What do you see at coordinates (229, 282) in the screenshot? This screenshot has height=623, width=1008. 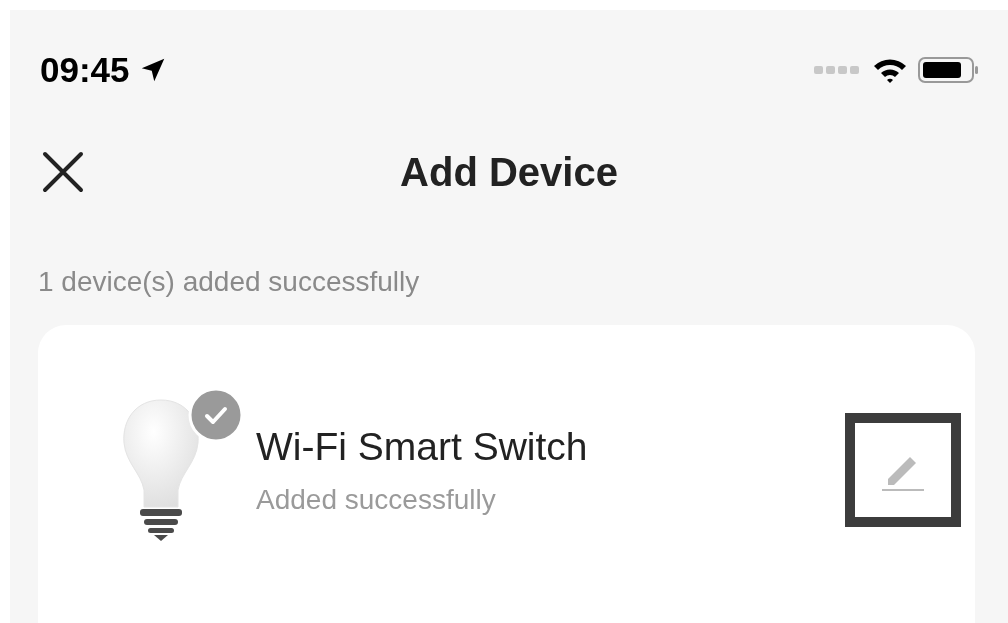 I see `summary-text: 1 device(s) added successfully` at bounding box center [229, 282].